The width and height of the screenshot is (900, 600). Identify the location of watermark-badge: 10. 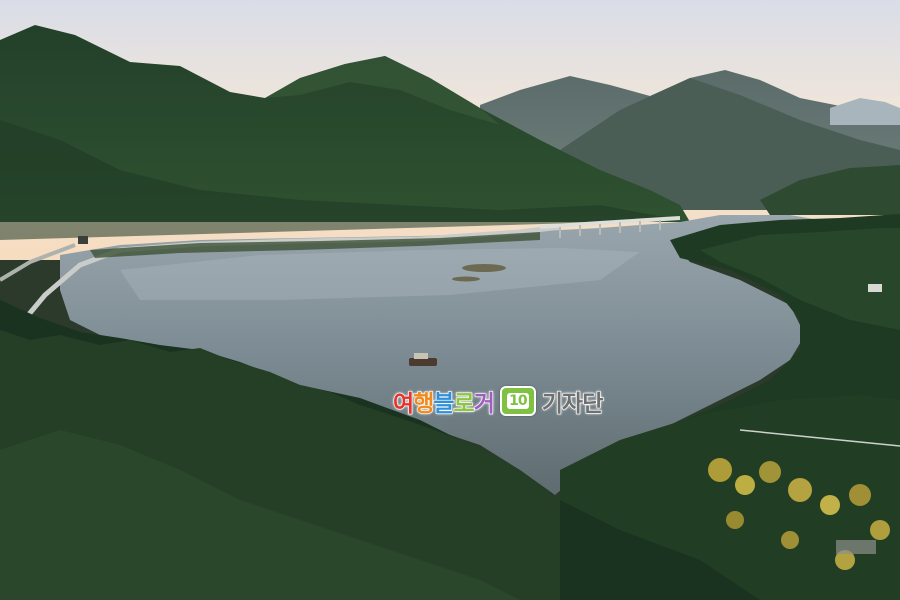
(517, 401).